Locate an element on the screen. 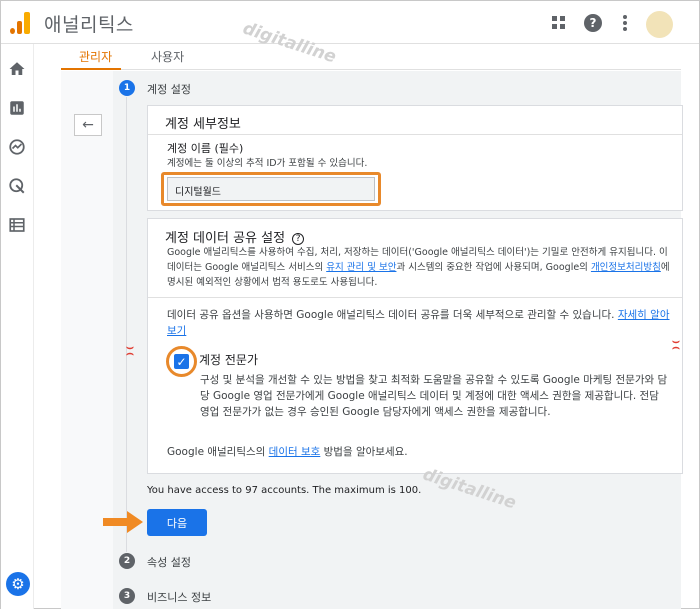 The image size is (700, 609). protect-text-1: Google 애널리틱스의 is located at coordinates (218, 452).